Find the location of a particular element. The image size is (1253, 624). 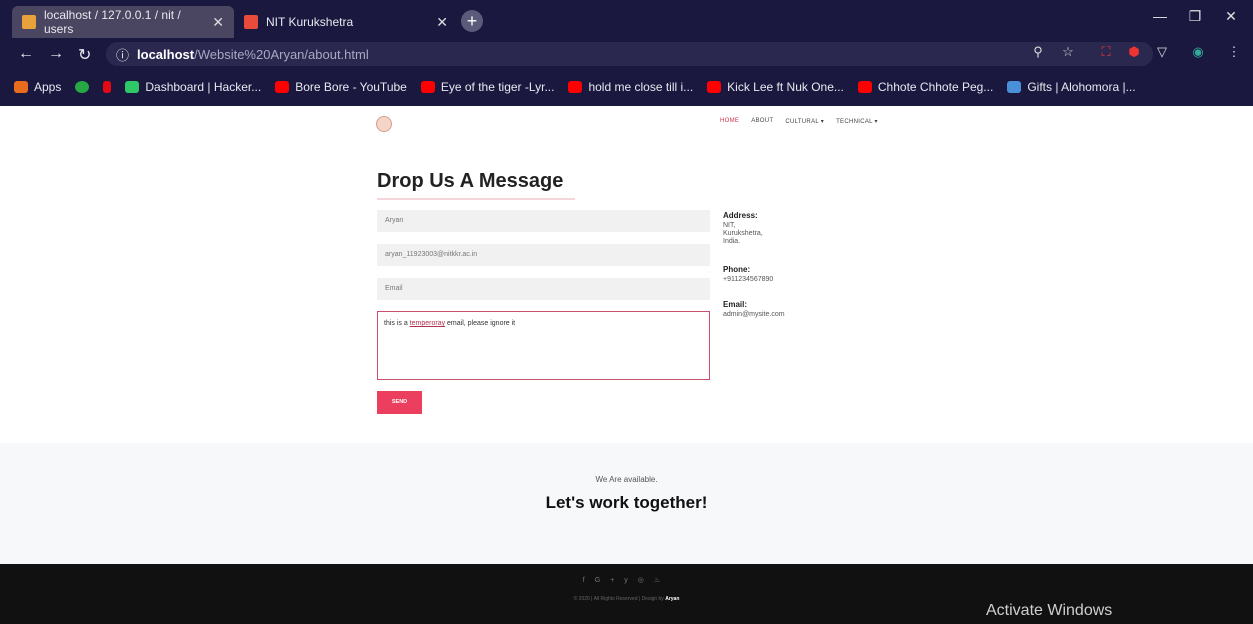

back-icon: ← is located at coordinates (26, 54).